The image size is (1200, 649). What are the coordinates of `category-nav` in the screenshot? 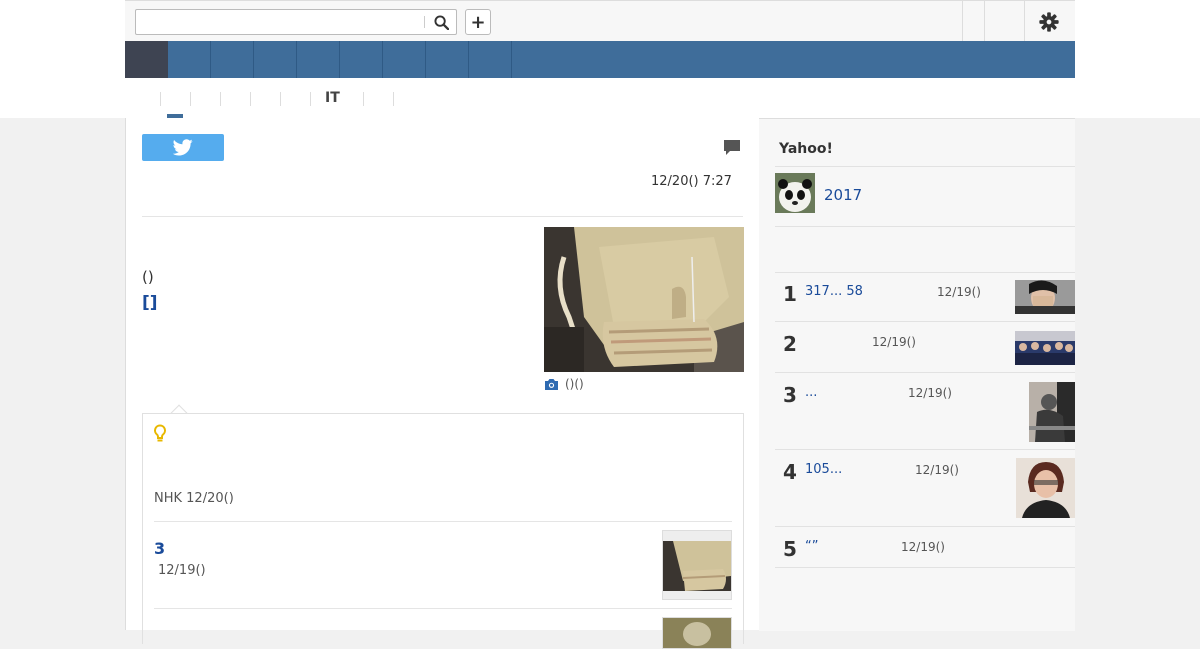 It's located at (600, 59).